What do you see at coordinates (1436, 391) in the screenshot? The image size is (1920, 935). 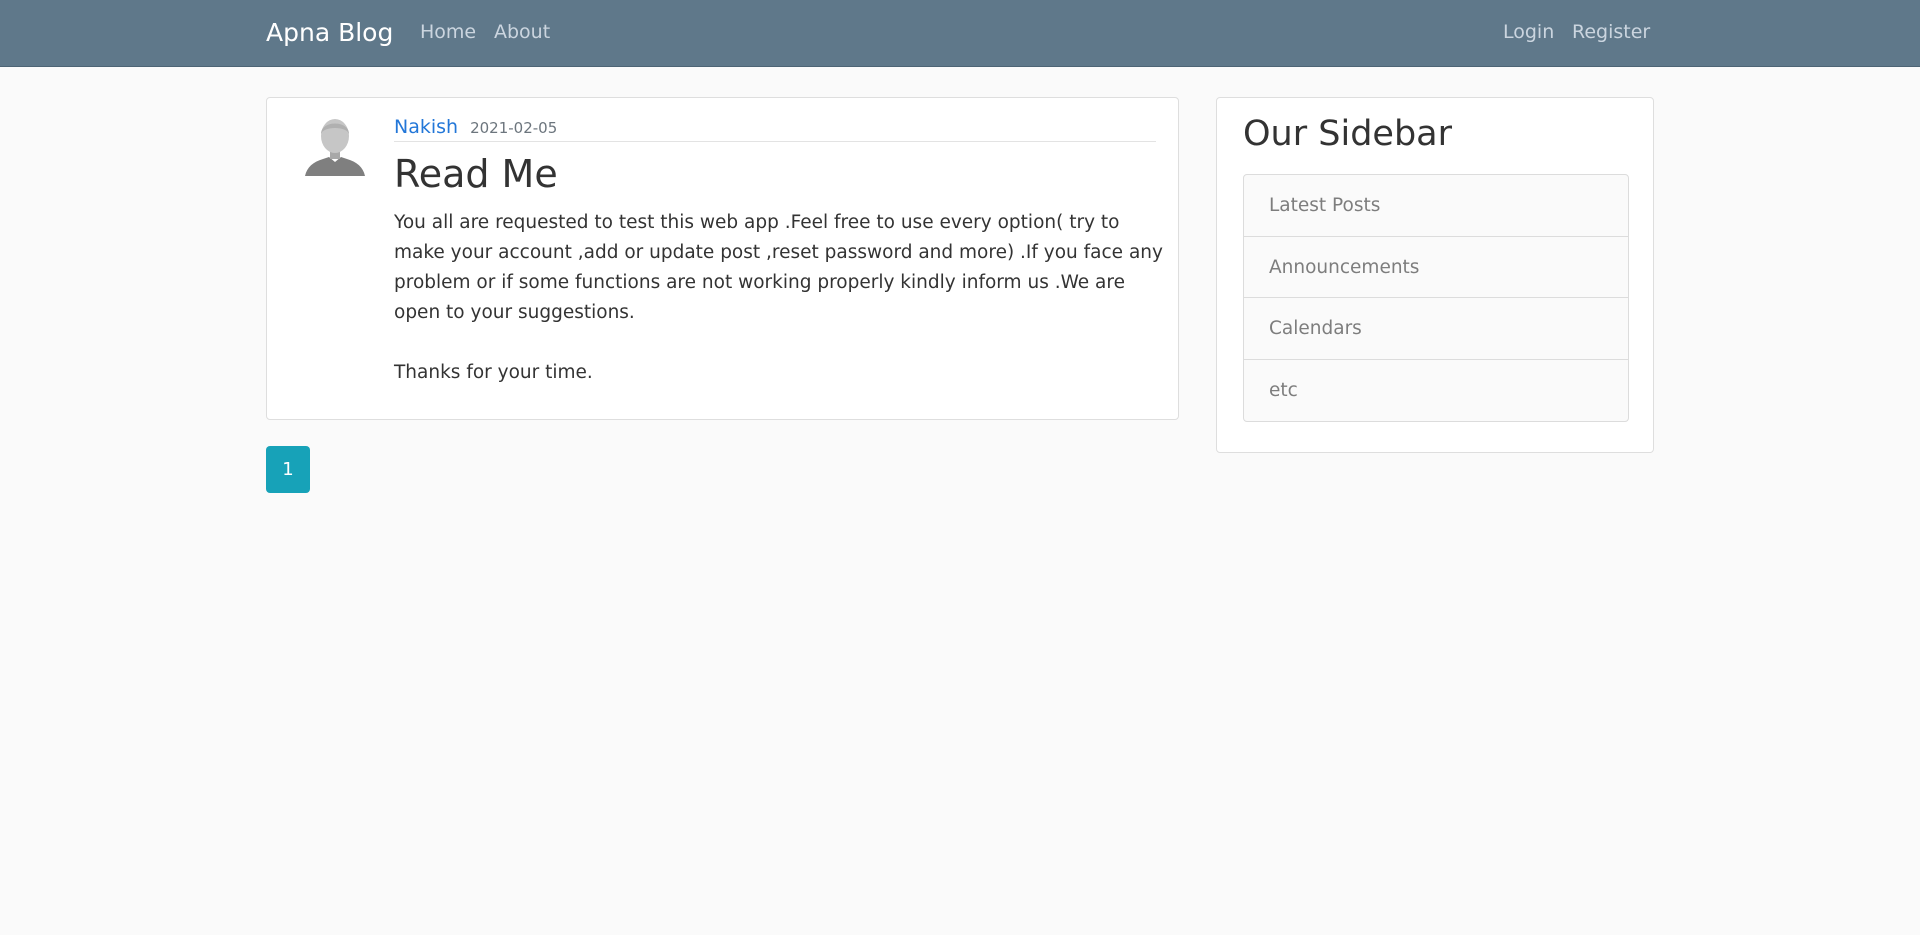 I see `sidebar-item-etc: etc` at bounding box center [1436, 391].